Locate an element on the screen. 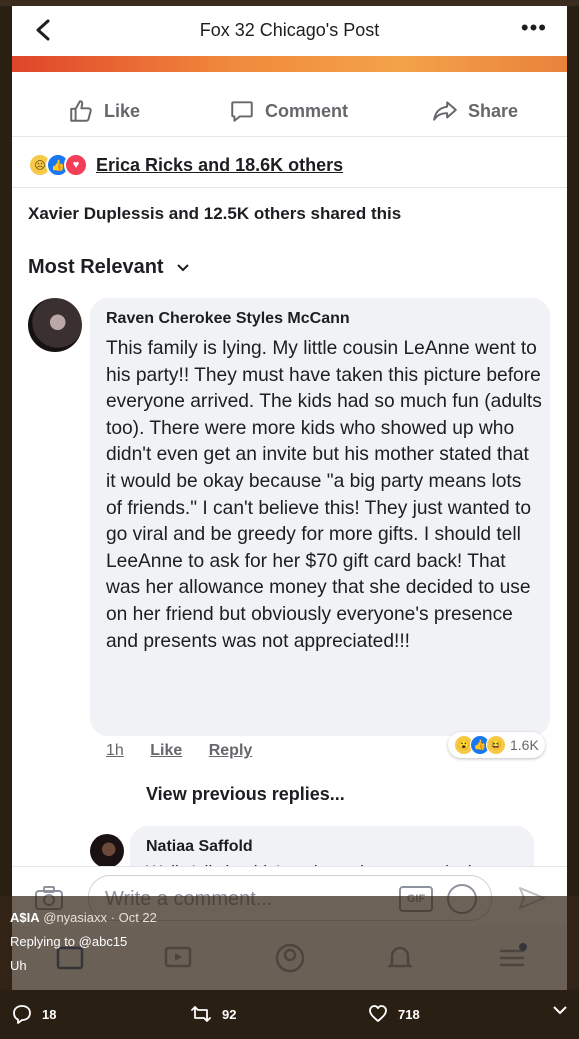  like-button: Like is located at coordinates (104, 111).